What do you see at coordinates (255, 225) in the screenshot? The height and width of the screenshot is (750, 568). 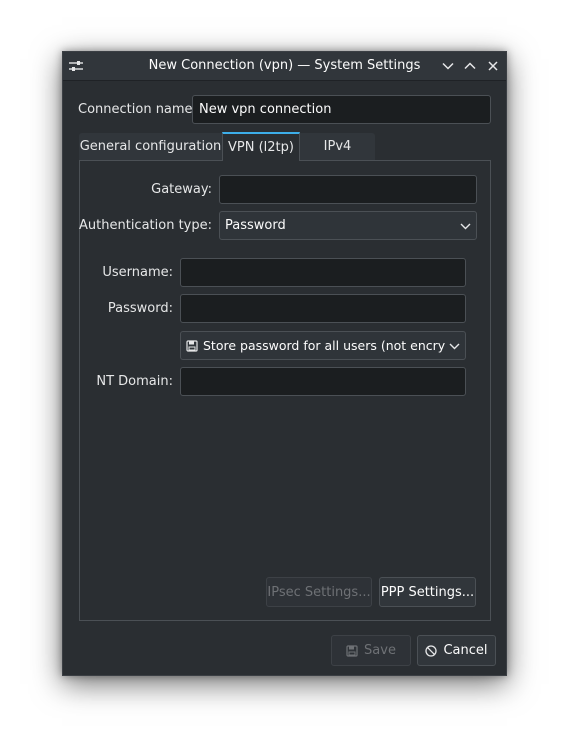 I see `authentication-type-value: Password` at bounding box center [255, 225].